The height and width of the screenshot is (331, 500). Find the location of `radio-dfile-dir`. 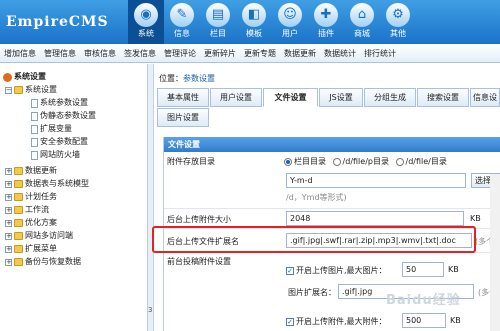

radio-dfile-dir is located at coordinates (399, 161).